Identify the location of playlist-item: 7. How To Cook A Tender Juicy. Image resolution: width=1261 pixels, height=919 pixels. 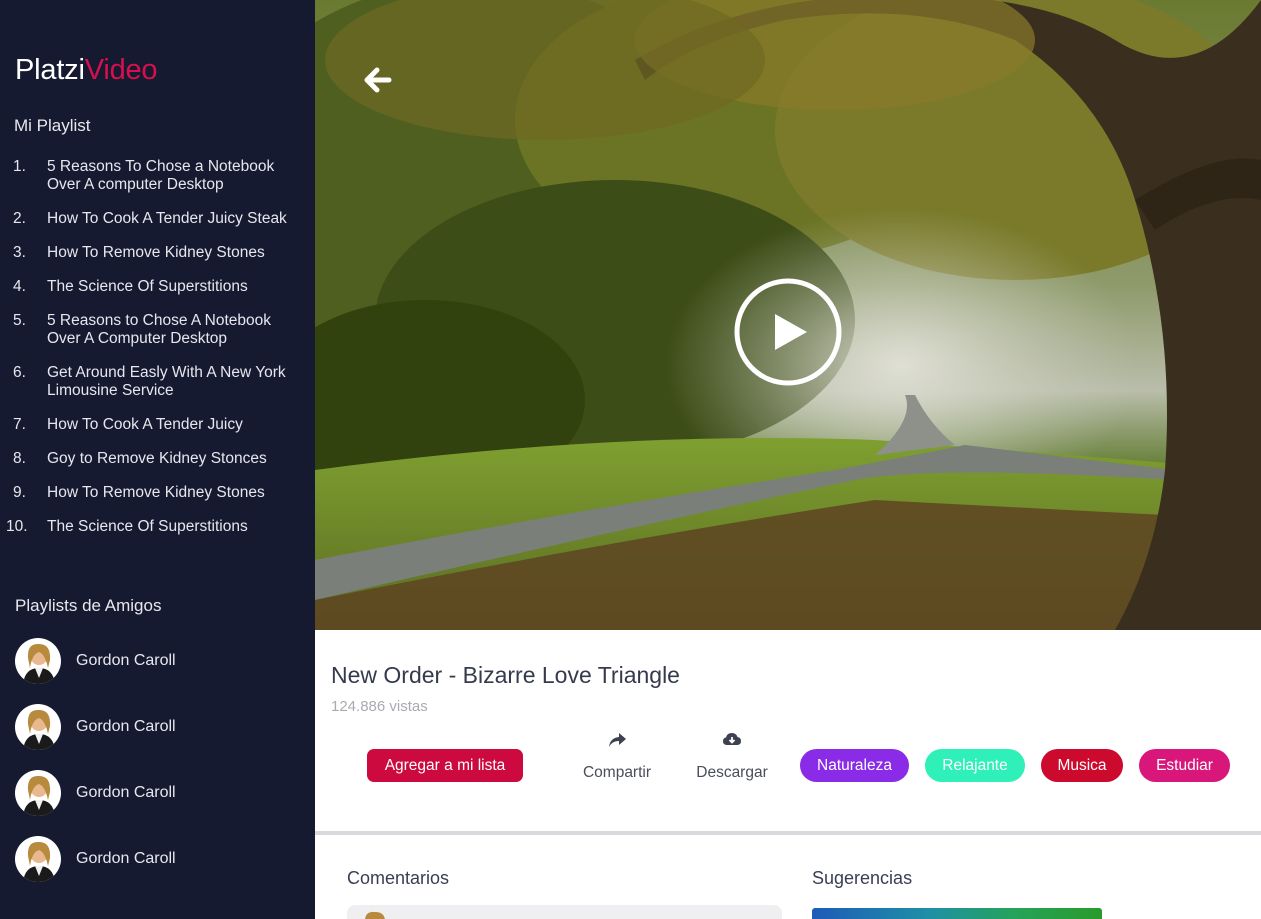
(157, 425).